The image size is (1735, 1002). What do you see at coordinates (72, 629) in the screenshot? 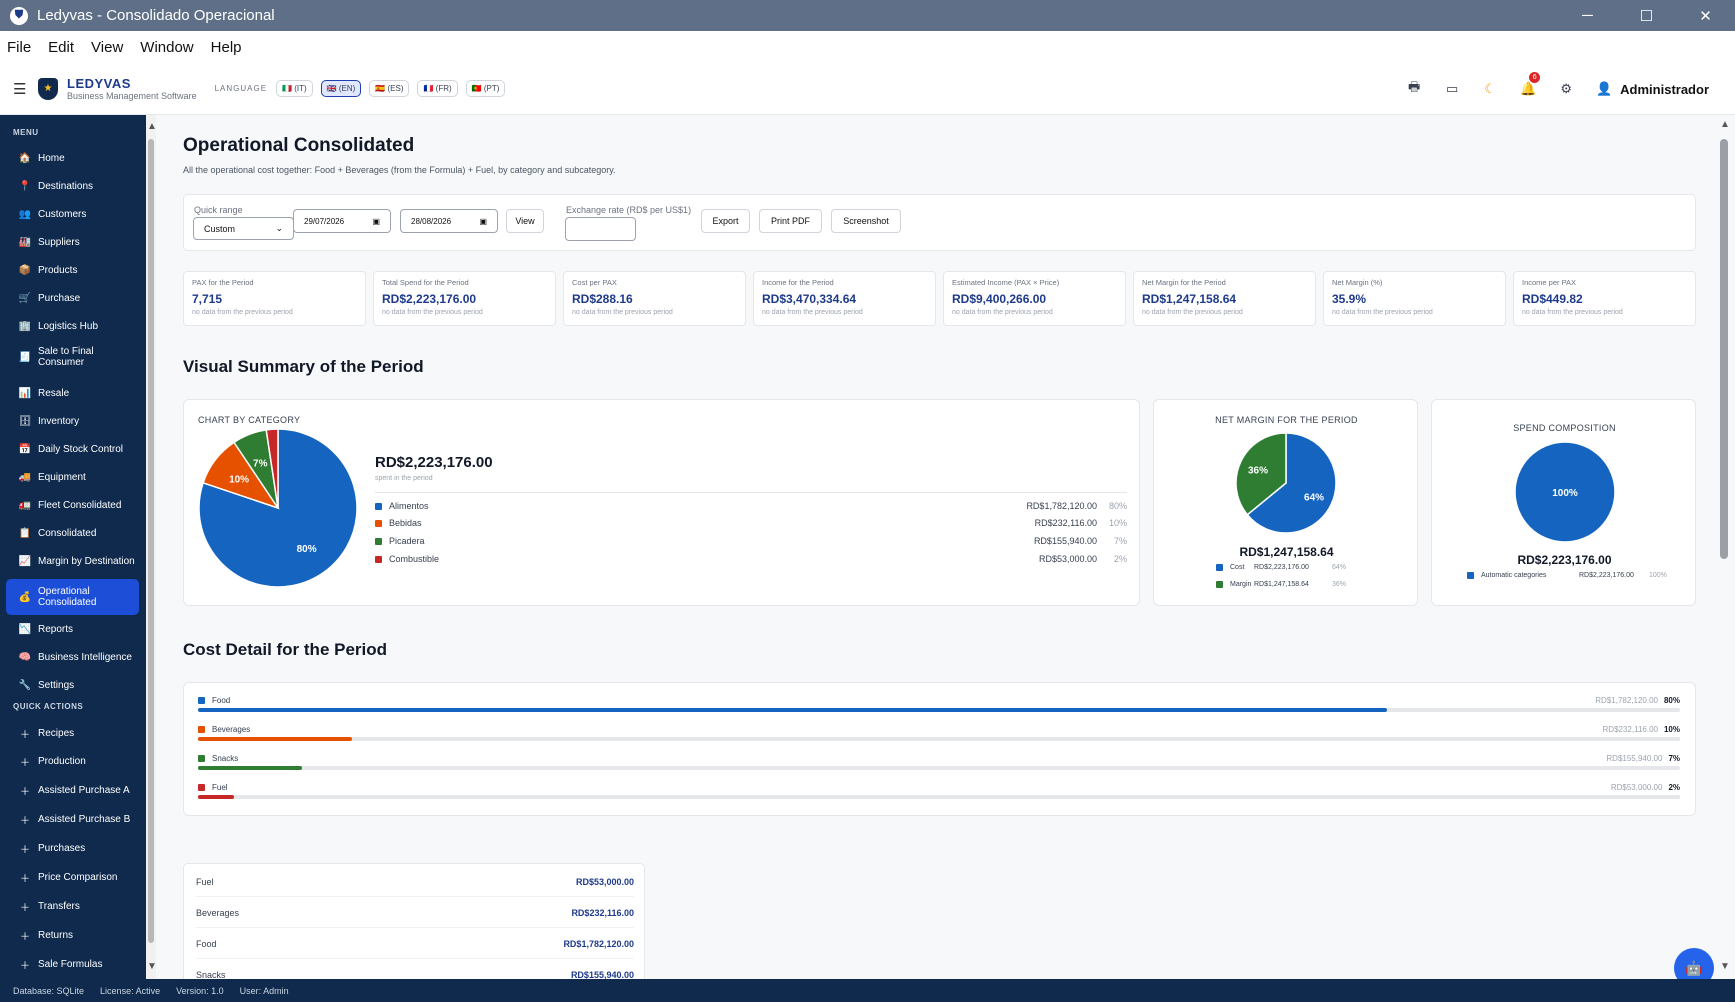
I see `sidebar-item-reports: 📉 Reports` at bounding box center [72, 629].